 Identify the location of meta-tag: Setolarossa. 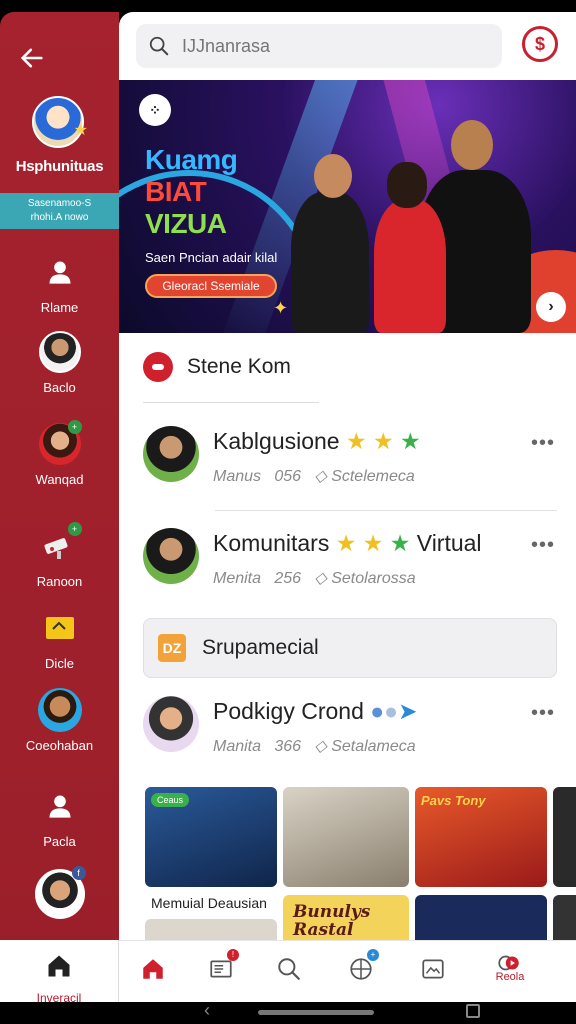
(373, 578).